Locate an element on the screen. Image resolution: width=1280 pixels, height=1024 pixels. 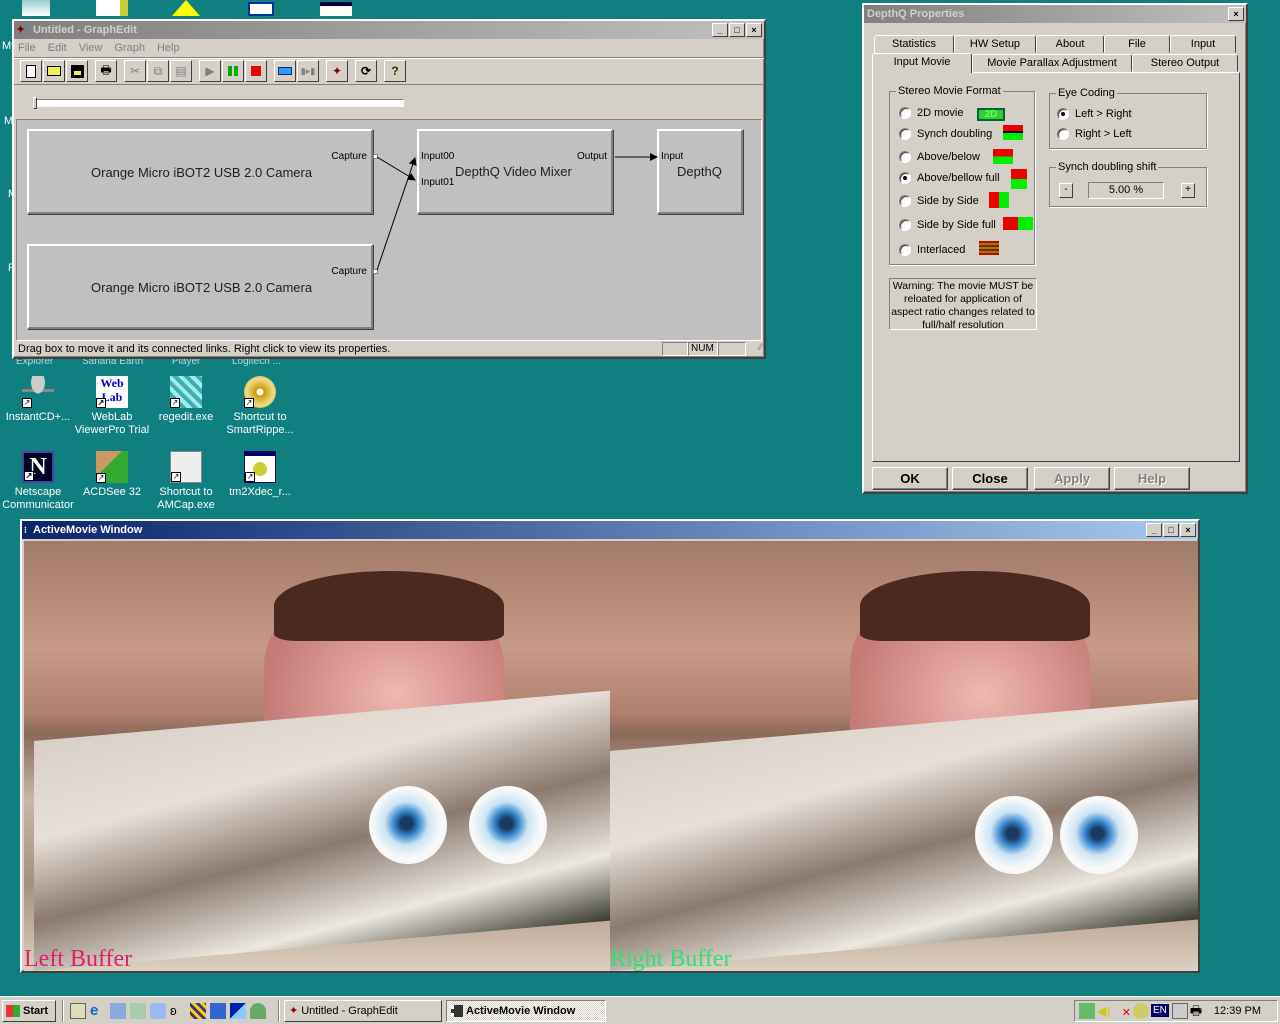
open-file-icon is located at coordinates (54, 71).